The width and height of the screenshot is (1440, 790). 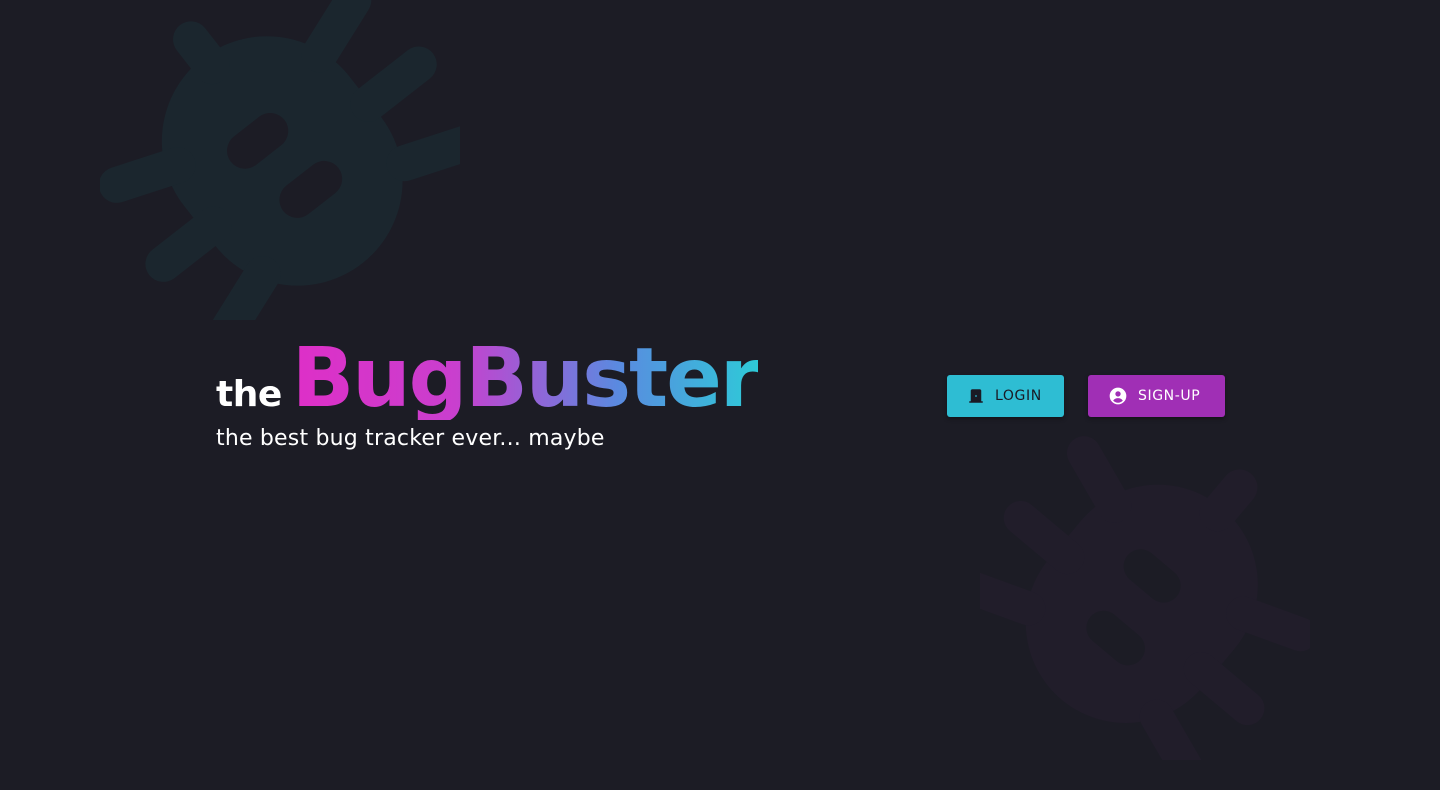 What do you see at coordinates (410, 438) in the screenshot?
I see `tagline: the best bug tracker ever... maybe` at bounding box center [410, 438].